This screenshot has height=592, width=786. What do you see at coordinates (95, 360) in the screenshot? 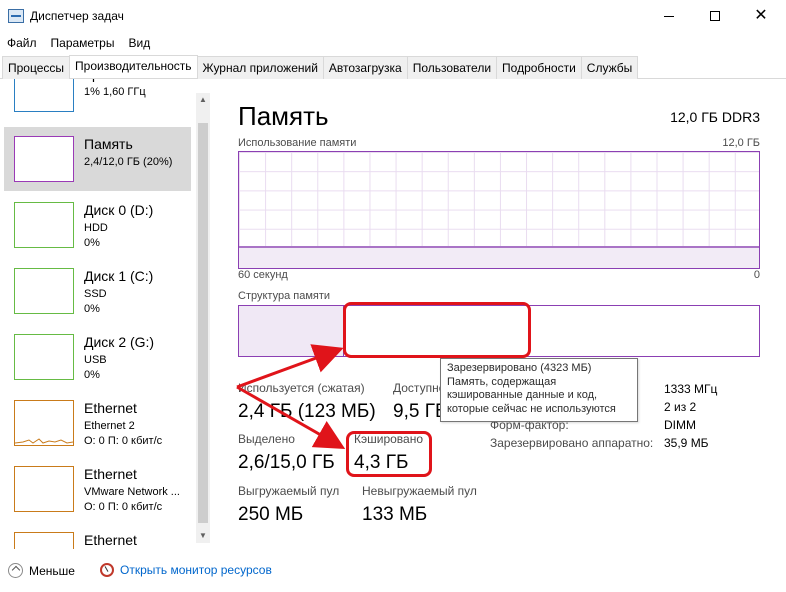
I see `sidebar-item-detail: USB` at bounding box center [95, 360].